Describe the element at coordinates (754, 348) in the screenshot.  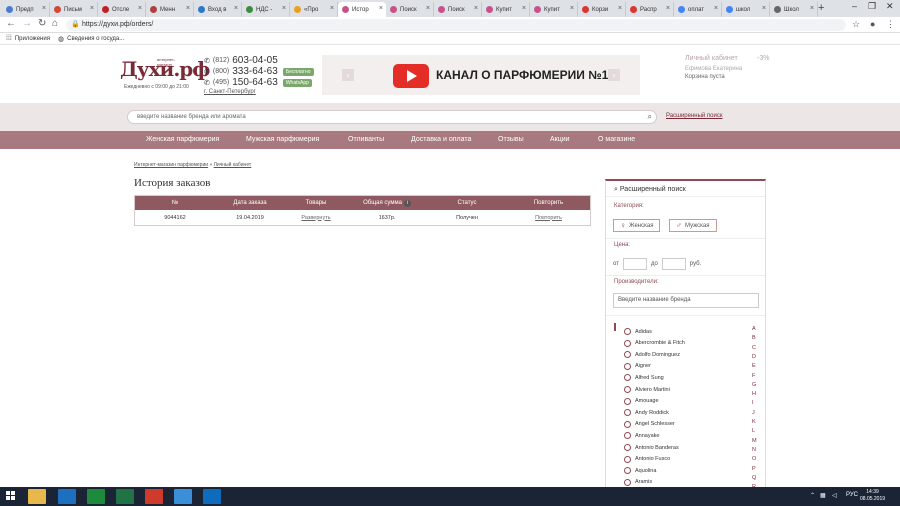
I see `alphabet-letter: C` at that location.